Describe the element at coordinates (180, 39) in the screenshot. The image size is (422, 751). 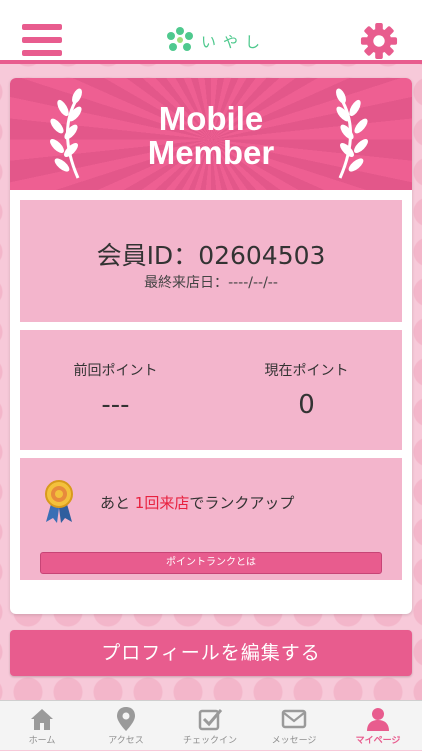
I see `flower-logo-icon` at that location.